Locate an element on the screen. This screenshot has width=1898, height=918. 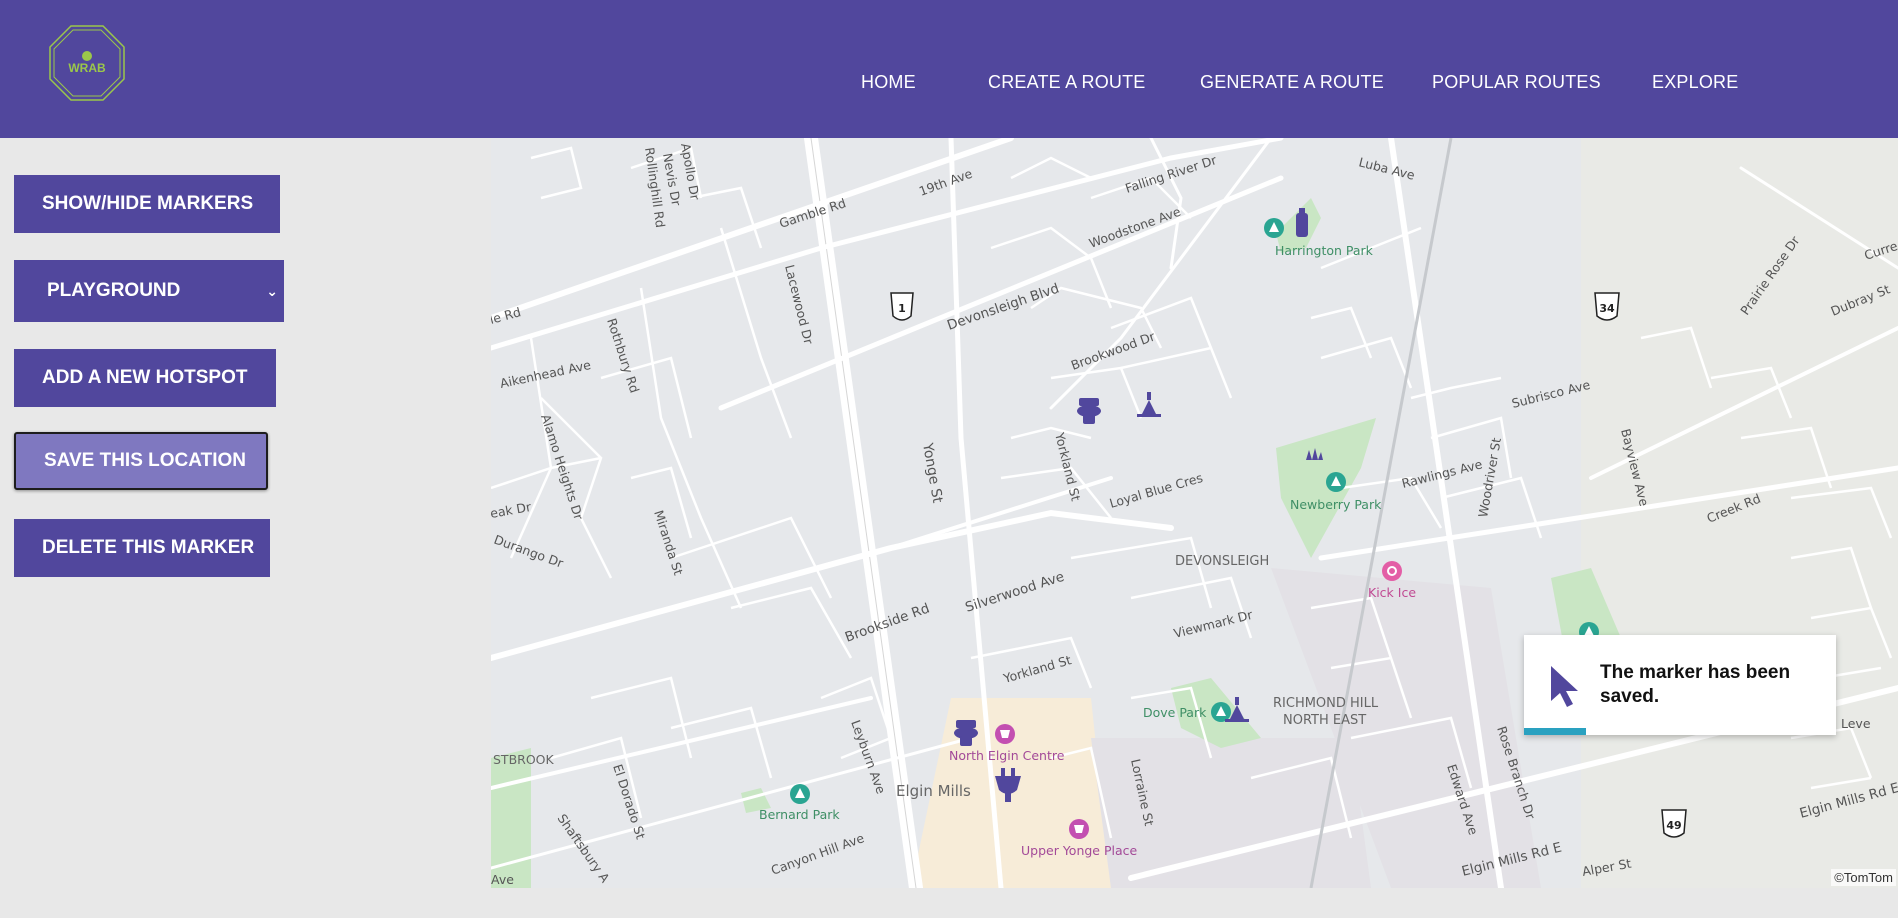
svg-text: Brookwood Dr is located at coordinates (1113, 350).